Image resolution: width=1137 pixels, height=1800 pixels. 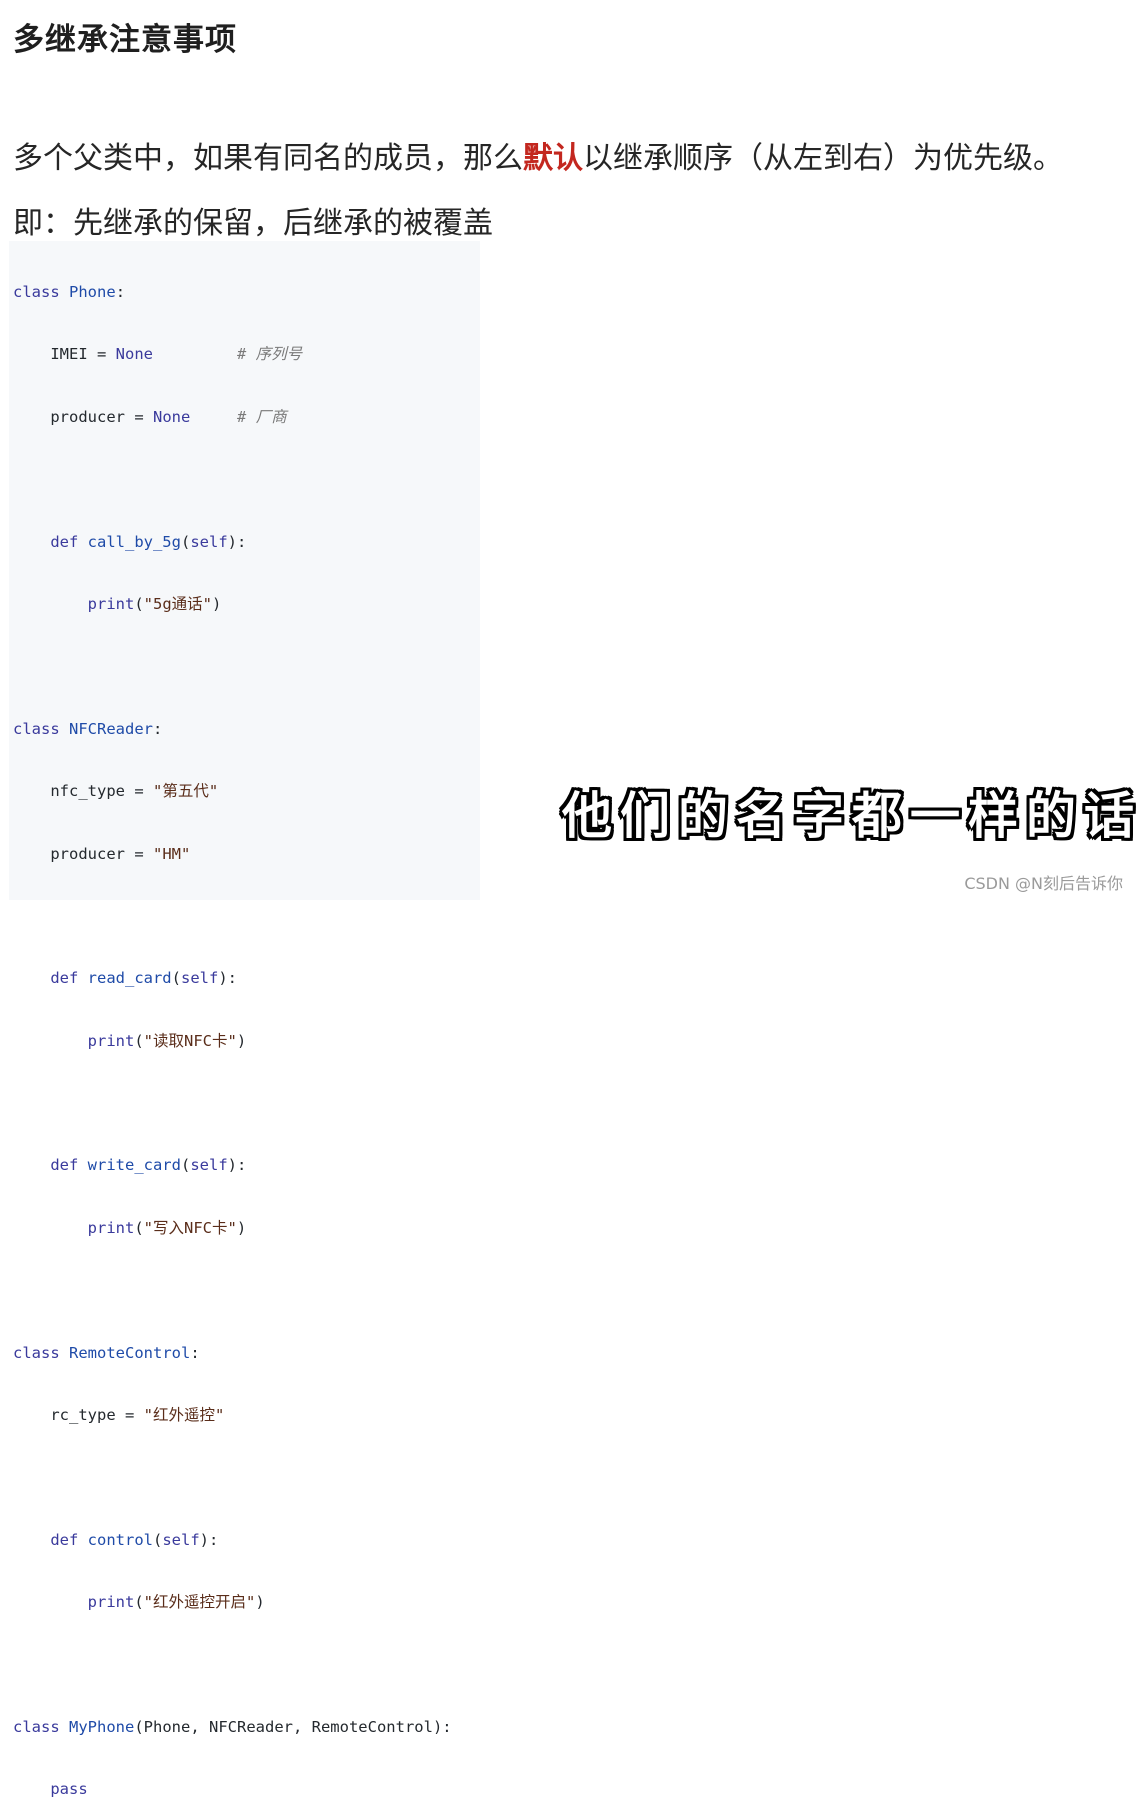 What do you see at coordinates (64, 354) in the screenshot?
I see `code-text: IMEI =` at bounding box center [64, 354].